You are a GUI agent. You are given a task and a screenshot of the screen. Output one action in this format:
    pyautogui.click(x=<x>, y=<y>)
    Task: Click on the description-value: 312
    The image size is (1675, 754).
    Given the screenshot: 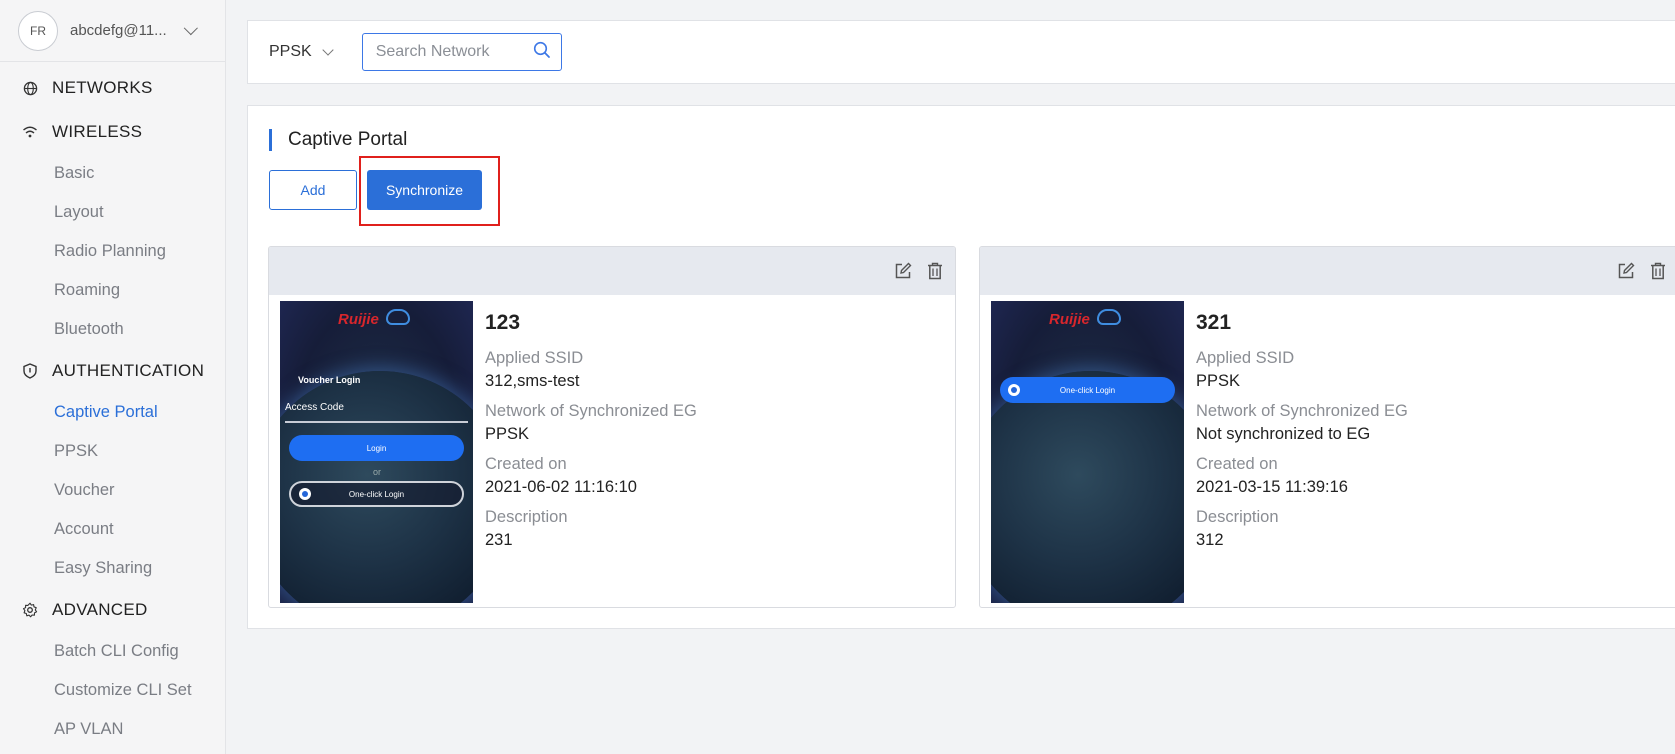 What is the action you would take?
    pyautogui.click(x=1210, y=540)
    